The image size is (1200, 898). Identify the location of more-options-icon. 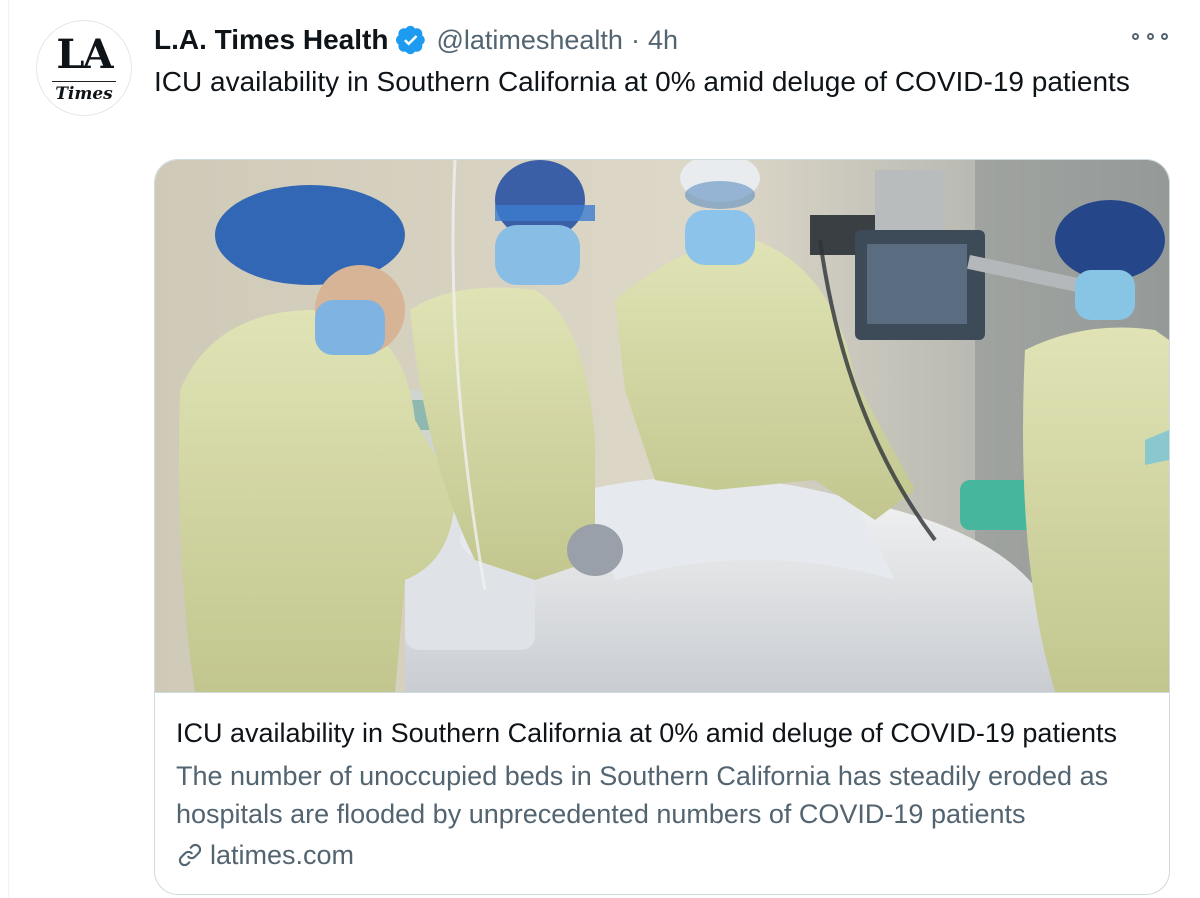
(1150, 36).